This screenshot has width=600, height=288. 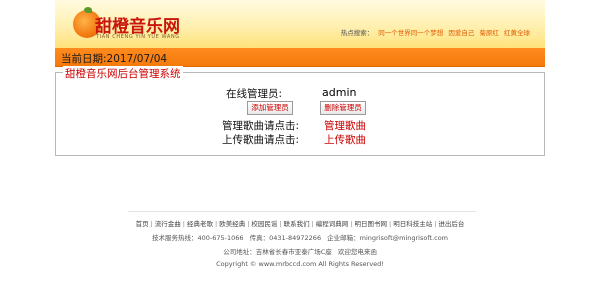 What do you see at coordinates (339, 92) in the screenshot?
I see `online-admin-value: admin` at bounding box center [339, 92].